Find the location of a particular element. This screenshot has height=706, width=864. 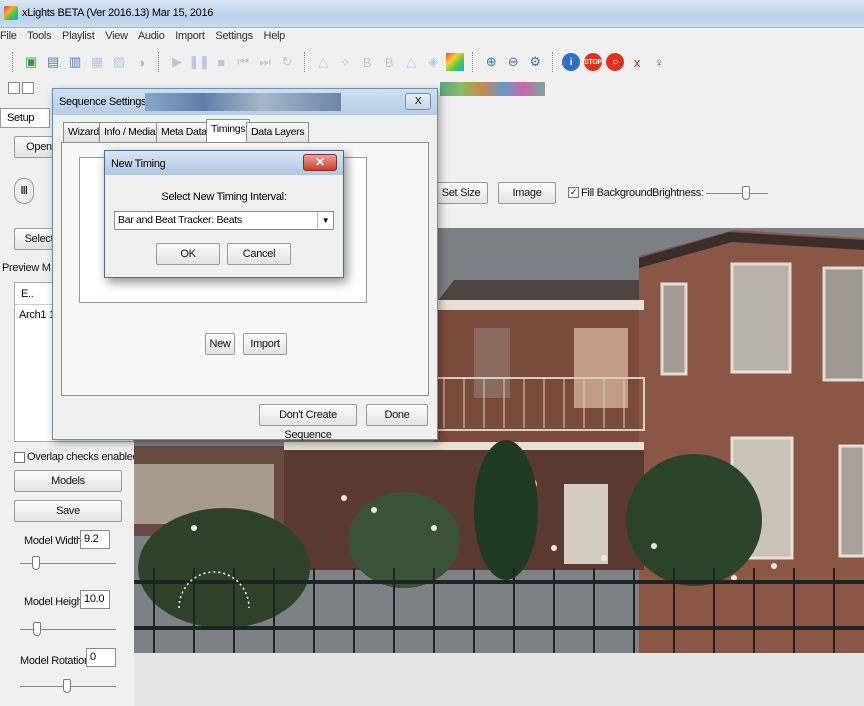

play-icon: ▶ is located at coordinates (177, 62).